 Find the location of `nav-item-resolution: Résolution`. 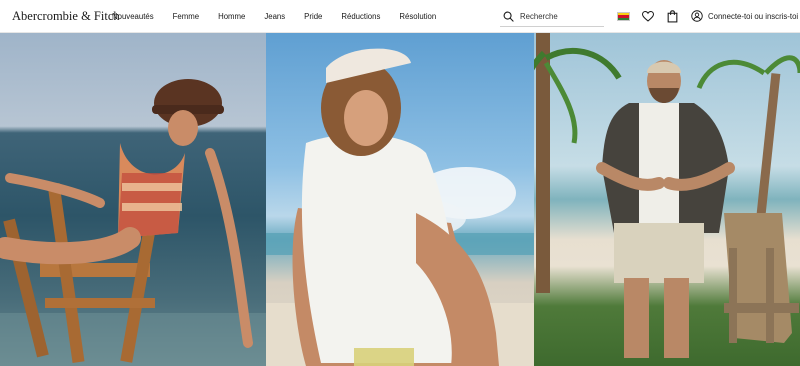

nav-item-resolution: Résolution is located at coordinates (417, 16).